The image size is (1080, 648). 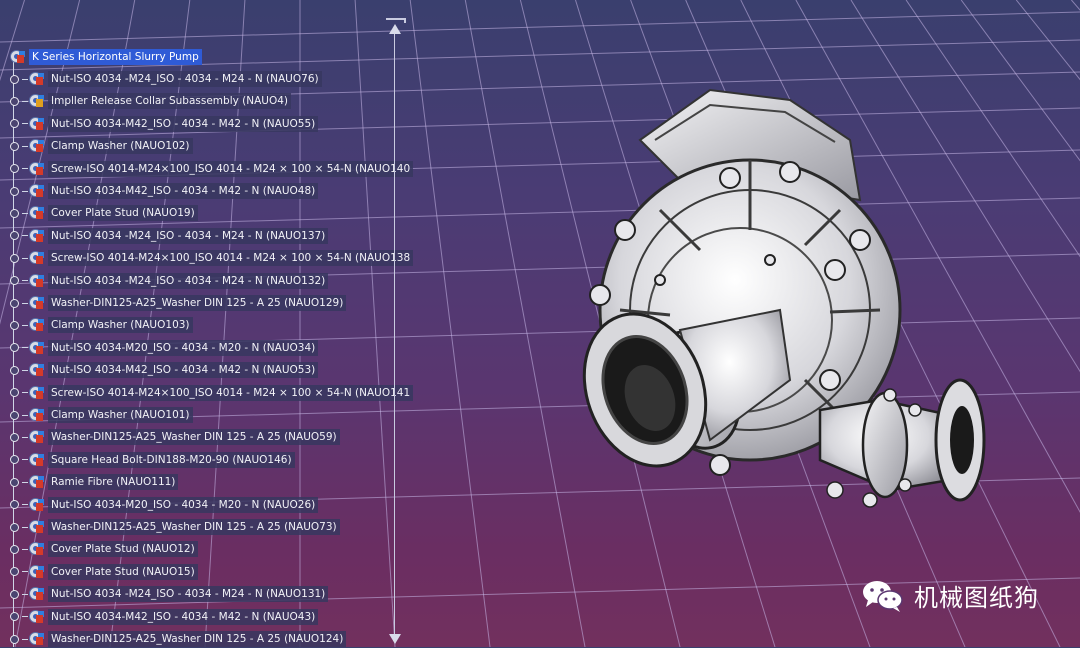 I want to click on tree-root-product: K Series Horizontal Slurry Pump, so click(x=106, y=57).